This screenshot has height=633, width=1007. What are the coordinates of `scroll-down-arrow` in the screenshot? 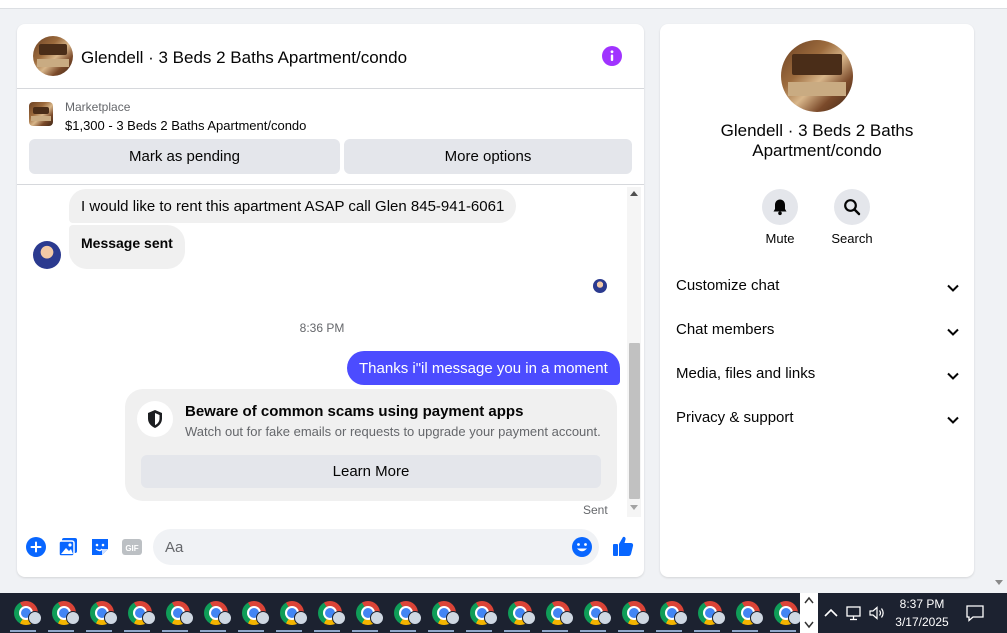 It's located at (634, 507).